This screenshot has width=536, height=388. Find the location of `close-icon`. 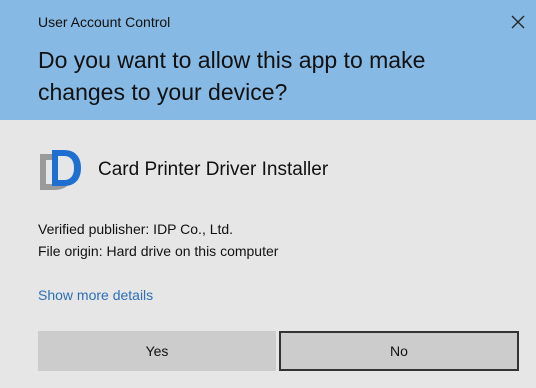

close-icon is located at coordinates (518, 22).